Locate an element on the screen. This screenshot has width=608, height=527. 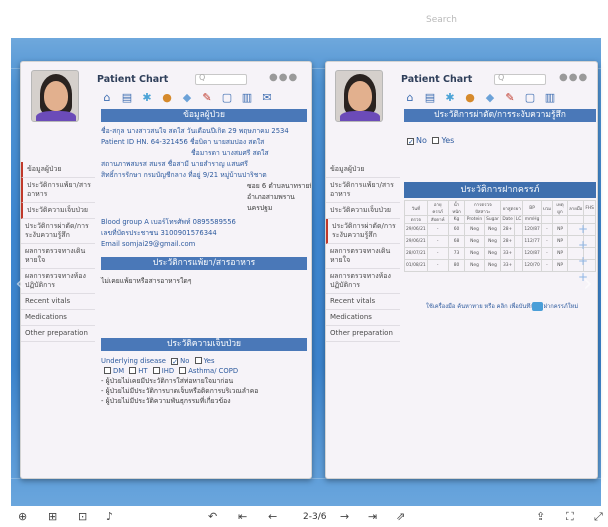
no-checkbox-right: ✓ is located at coordinates (410, 142).